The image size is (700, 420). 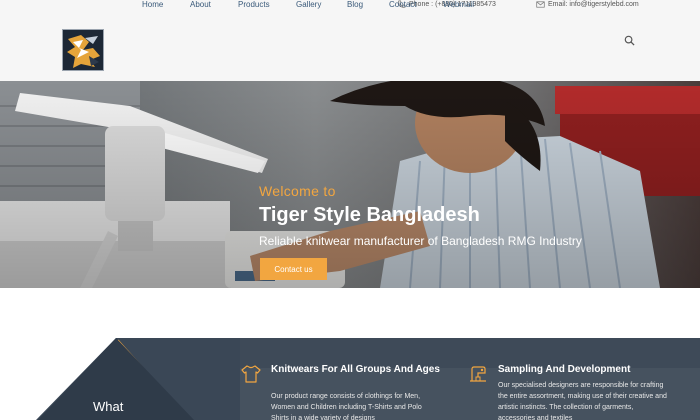 What do you see at coordinates (369, 215) in the screenshot?
I see `hero-title: Tiger Style Bangladesh` at bounding box center [369, 215].